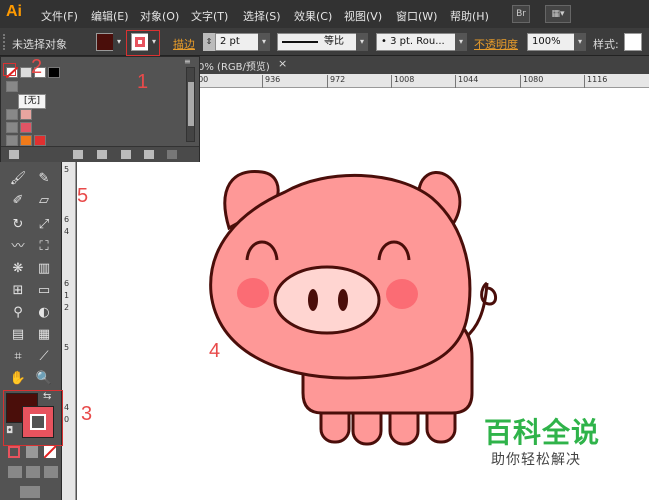  I want to click on library-menu-icon, so click(14, 154).